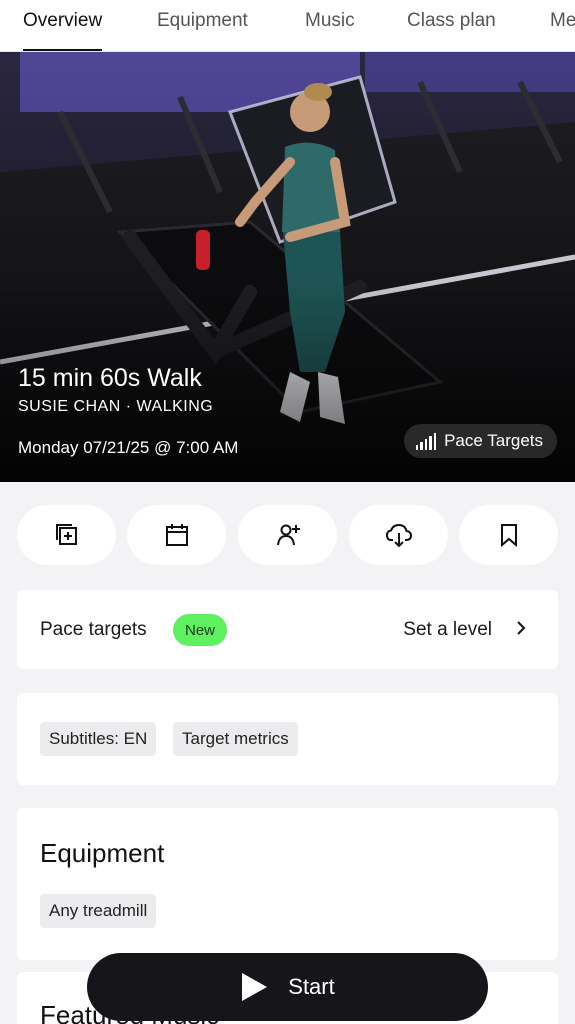 The height and width of the screenshot is (1024, 575). Describe the element at coordinates (98, 739) in the screenshot. I see `subtitles-tag: Subtitles: EN` at that location.